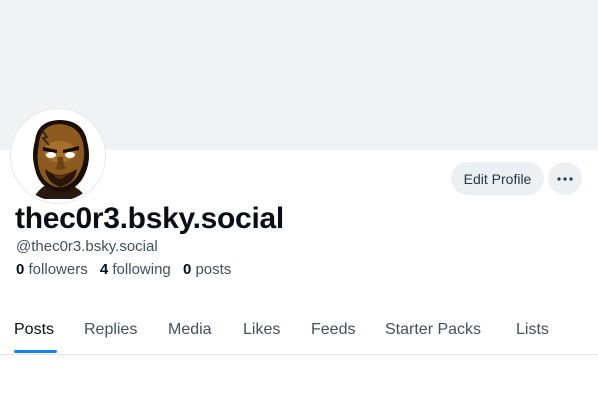  What do you see at coordinates (58, 269) in the screenshot?
I see `followers-label: followers` at bounding box center [58, 269].